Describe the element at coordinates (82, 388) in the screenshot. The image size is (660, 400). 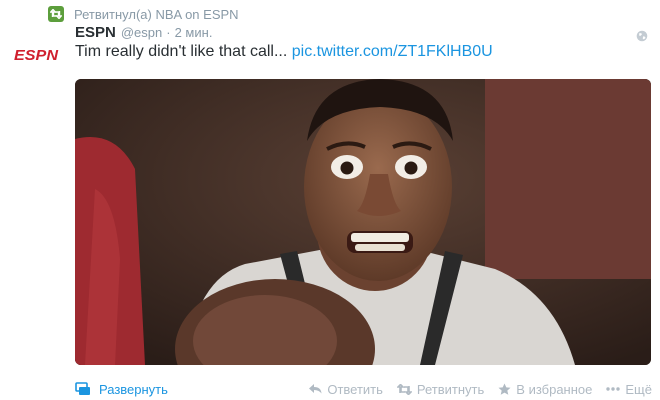
I see `expand-icon` at that location.